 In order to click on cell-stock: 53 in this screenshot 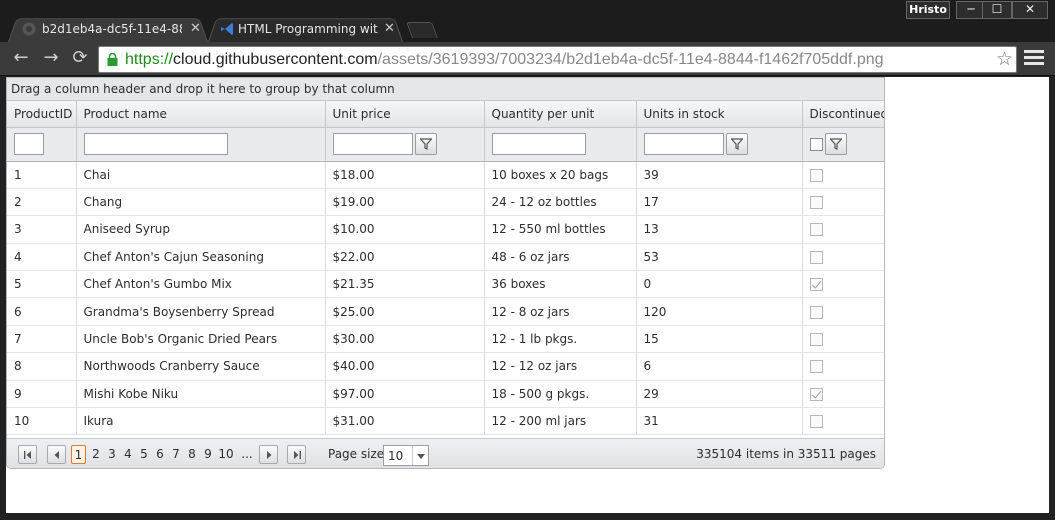, I will do `click(719, 257)`.